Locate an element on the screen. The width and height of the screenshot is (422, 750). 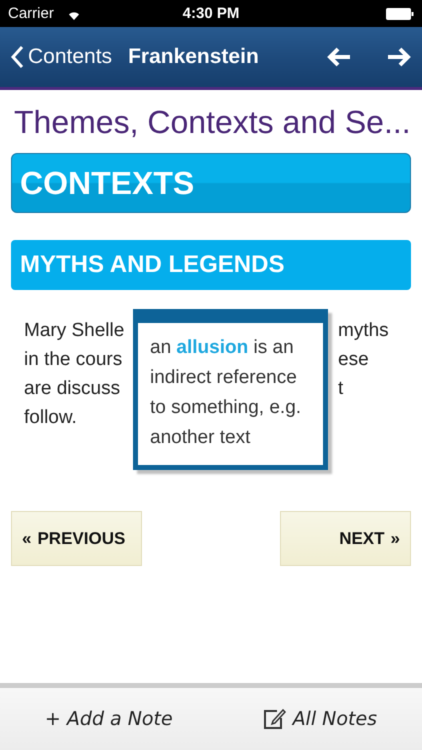
previous-page-button is located at coordinates (339, 57).